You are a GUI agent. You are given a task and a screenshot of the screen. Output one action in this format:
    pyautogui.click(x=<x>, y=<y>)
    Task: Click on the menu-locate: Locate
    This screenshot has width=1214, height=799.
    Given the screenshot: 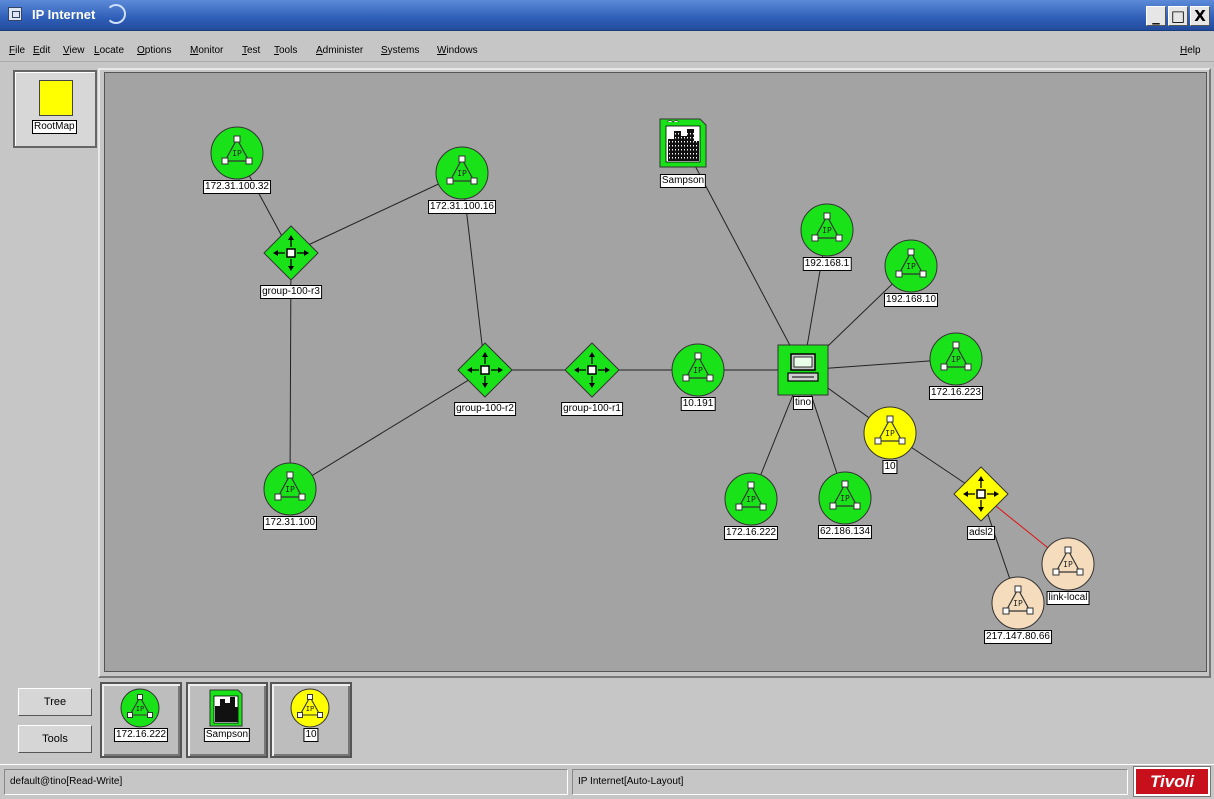 What is the action you would take?
    pyautogui.click(x=109, y=50)
    